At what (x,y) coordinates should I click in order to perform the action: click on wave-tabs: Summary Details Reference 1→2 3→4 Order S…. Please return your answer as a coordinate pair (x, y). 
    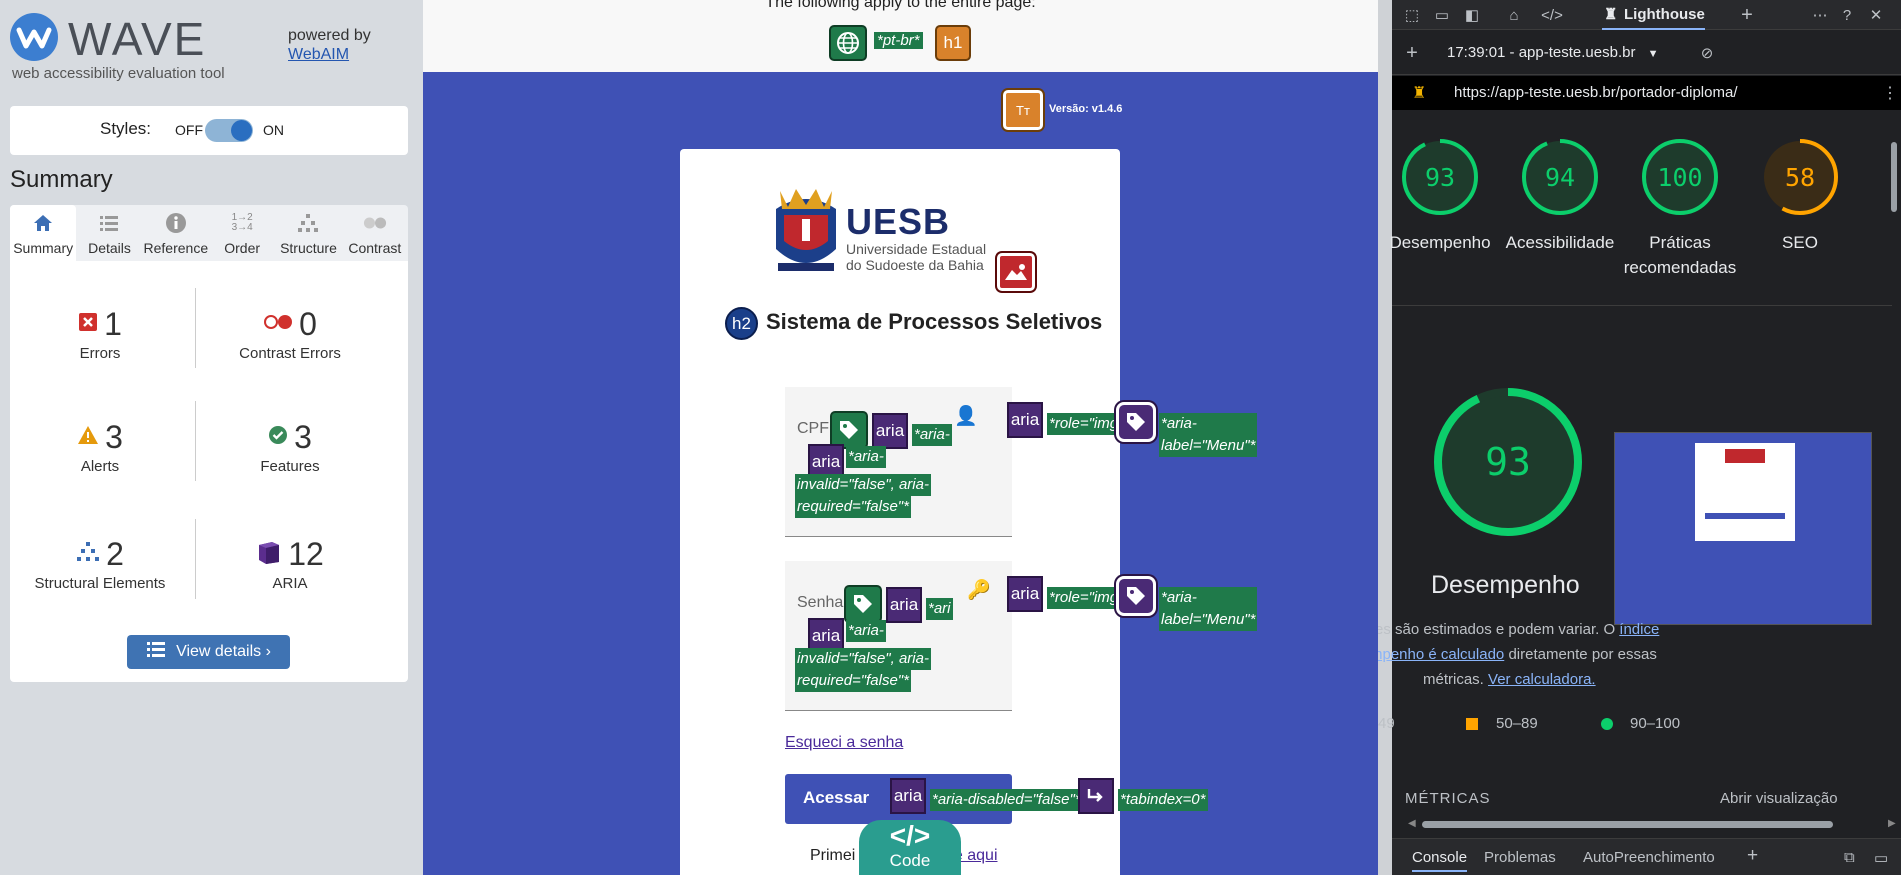
    Looking at the image, I should click on (209, 233).